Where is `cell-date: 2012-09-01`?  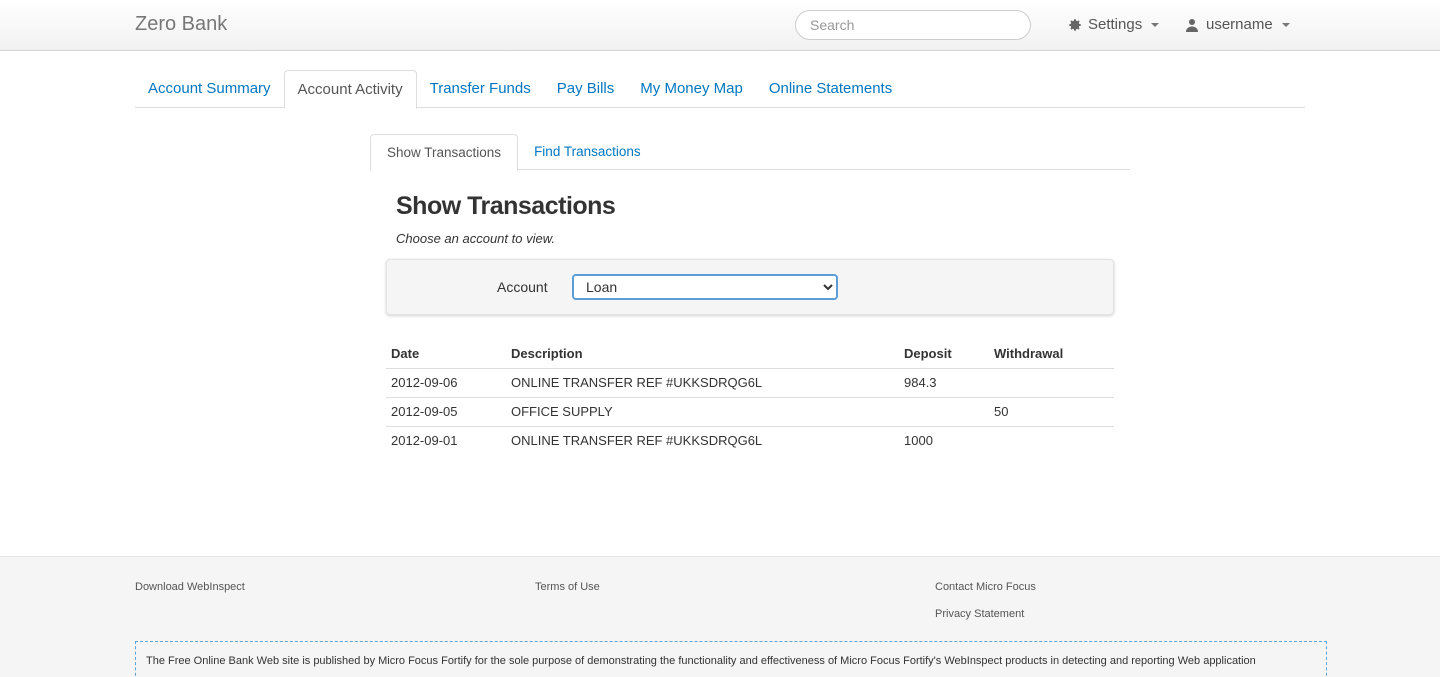
cell-date: 2012-09-01 is located at coordinates (446, 440).